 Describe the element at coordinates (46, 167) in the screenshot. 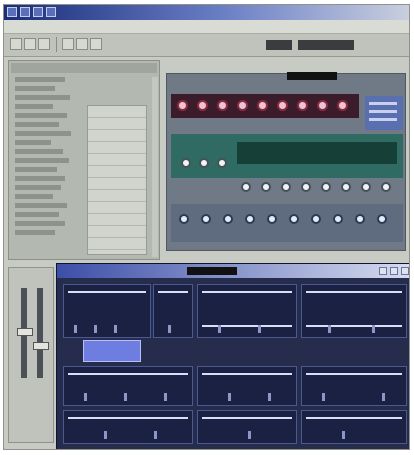

I see `file-tree` at that location.